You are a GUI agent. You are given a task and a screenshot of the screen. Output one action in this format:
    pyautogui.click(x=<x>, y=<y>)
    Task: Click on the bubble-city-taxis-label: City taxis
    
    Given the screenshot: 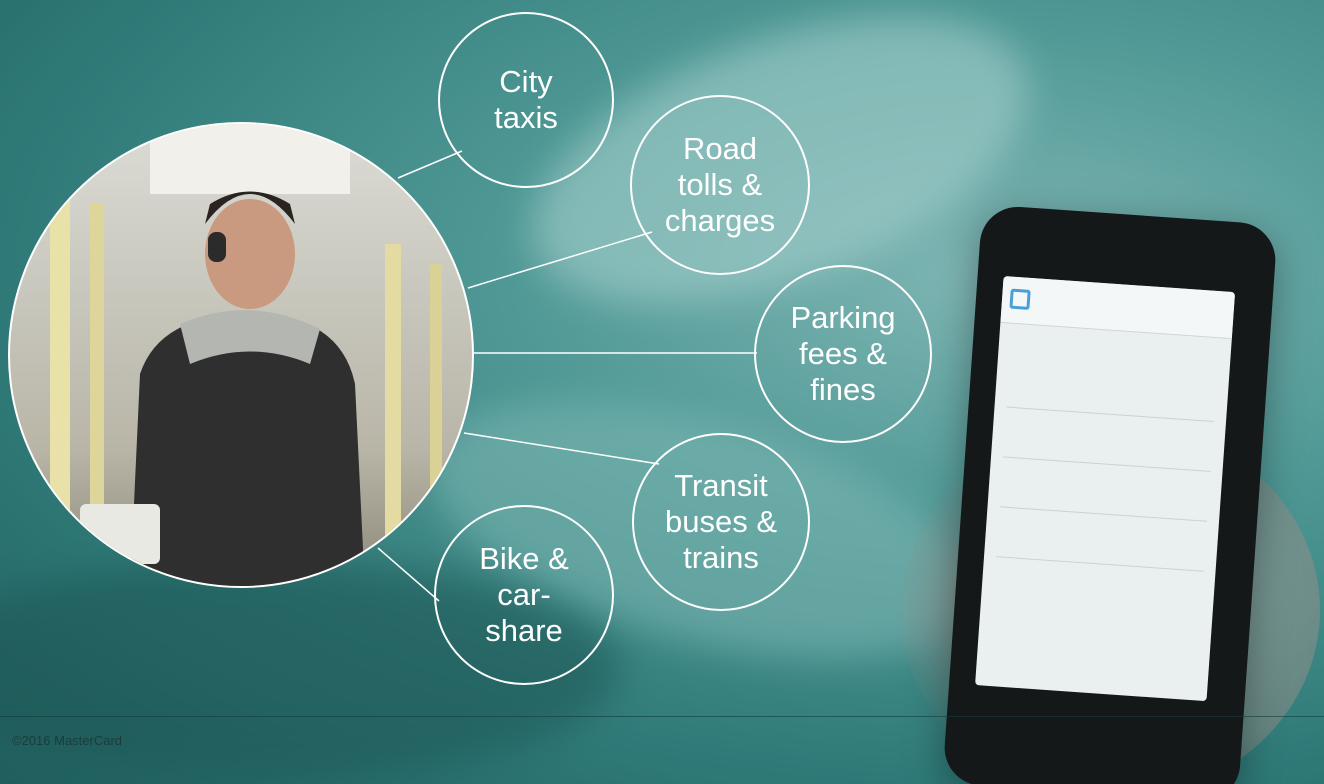 What is the action you would take?
    pyautogui.click(x=526, y=99)
    